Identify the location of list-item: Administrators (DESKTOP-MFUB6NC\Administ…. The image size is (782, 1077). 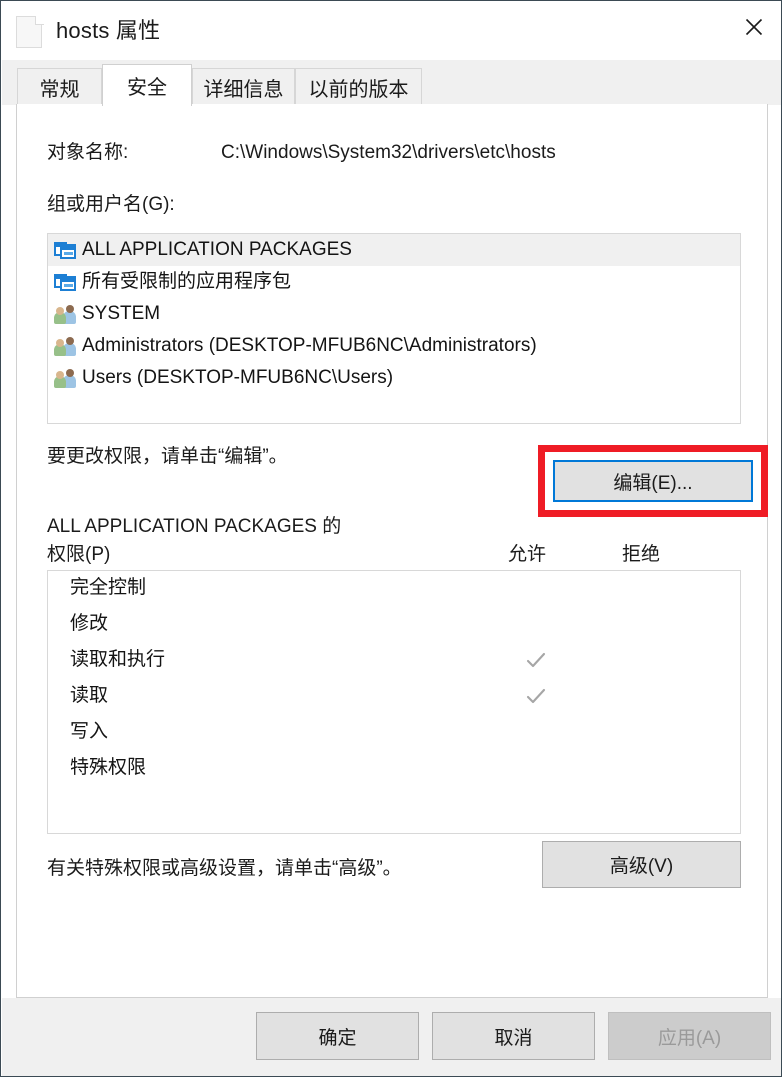
(394, 346).